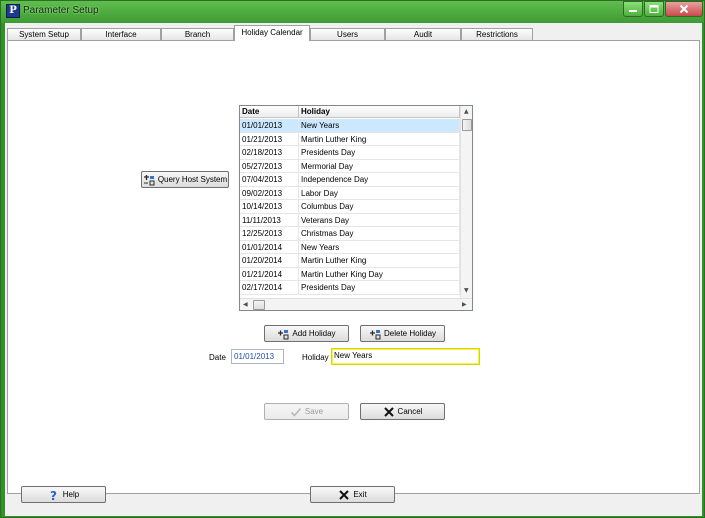 The height and width of the screenshot is (518, 705). I want to click on cell-date: 11/11/2013, so click(269, 219).